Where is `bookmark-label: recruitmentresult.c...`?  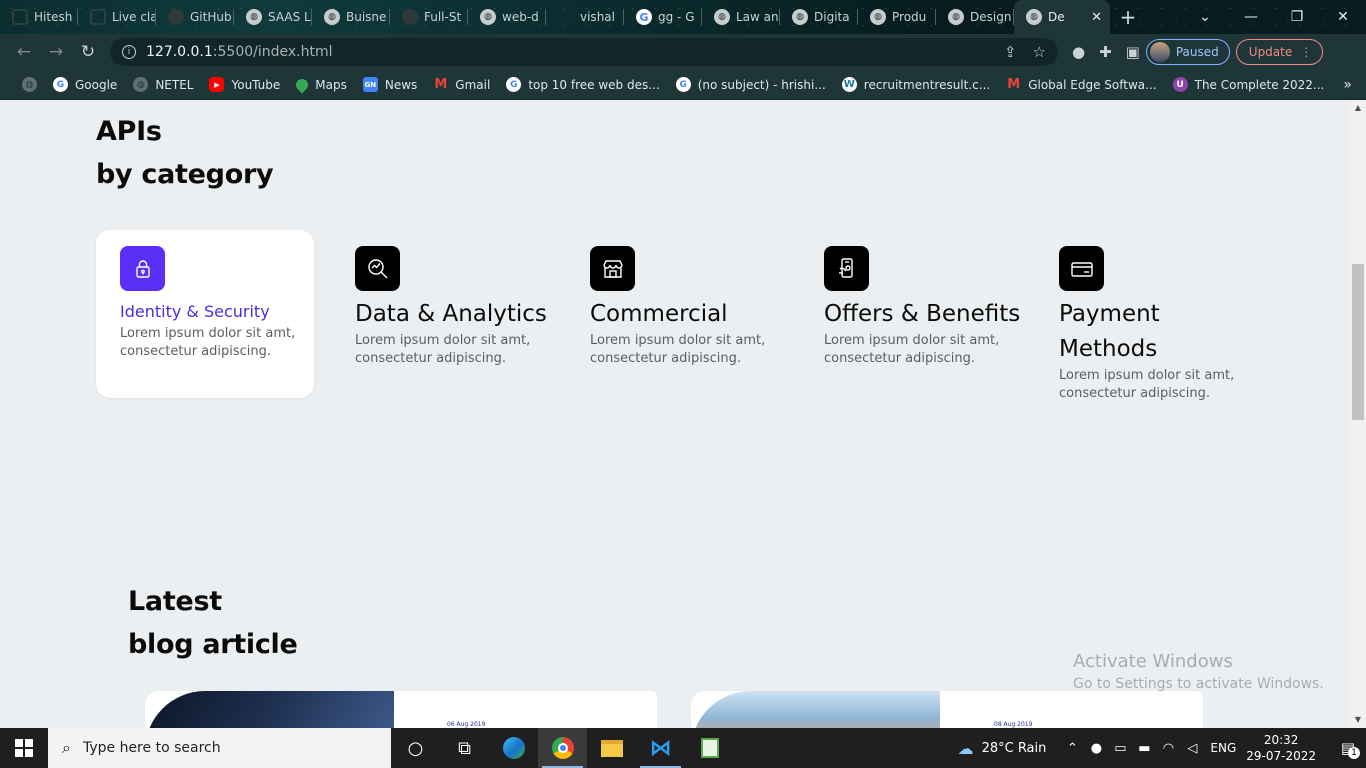 bookmark-label: recruitmentresult.c... is located at coordinates (927, 84).